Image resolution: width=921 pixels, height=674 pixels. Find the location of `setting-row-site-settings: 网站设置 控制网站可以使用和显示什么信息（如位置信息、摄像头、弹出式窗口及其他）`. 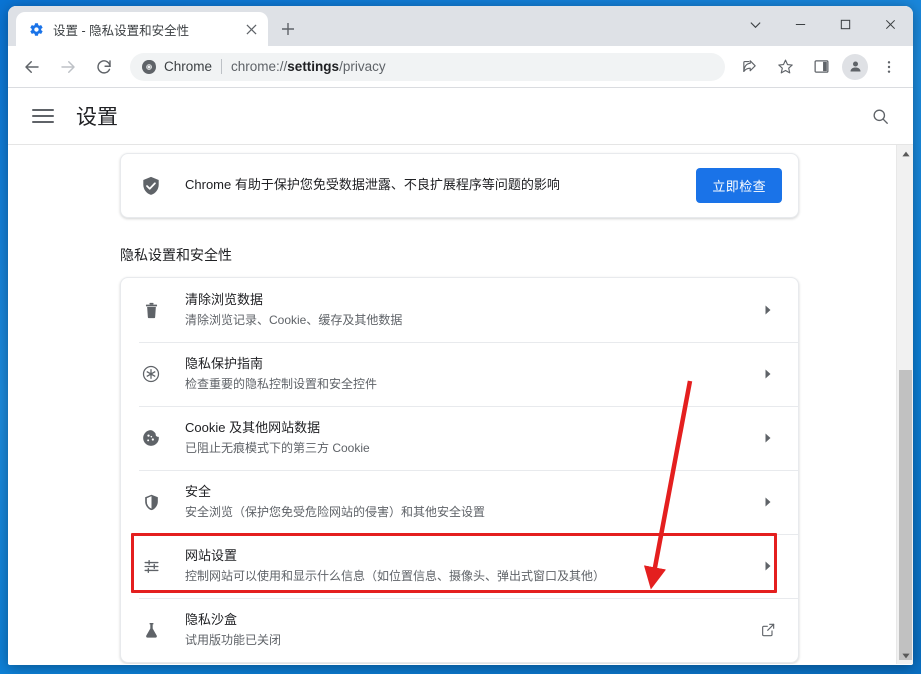

setting-row-site-settings: 网站设置 控制网站可以使用和显示什么信息（如位置信息、摄像头、弹出式窗口及其他） is located at coordinates (459, 566).